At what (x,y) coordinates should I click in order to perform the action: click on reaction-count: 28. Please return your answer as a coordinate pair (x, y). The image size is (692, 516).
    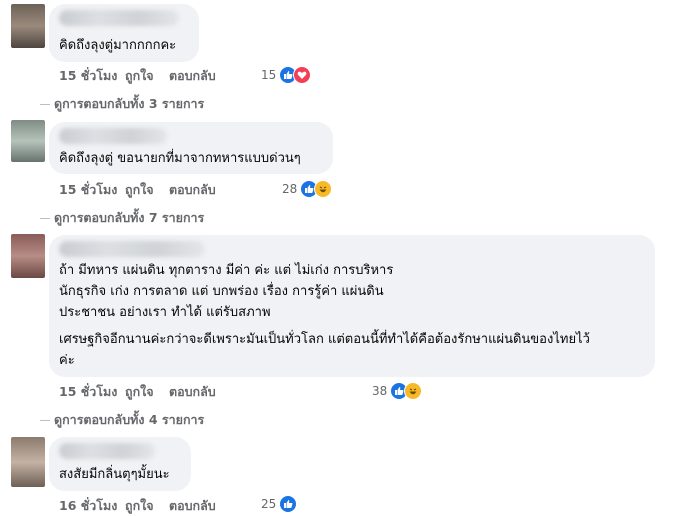
    Looking at the image, I should click on (290, 189).